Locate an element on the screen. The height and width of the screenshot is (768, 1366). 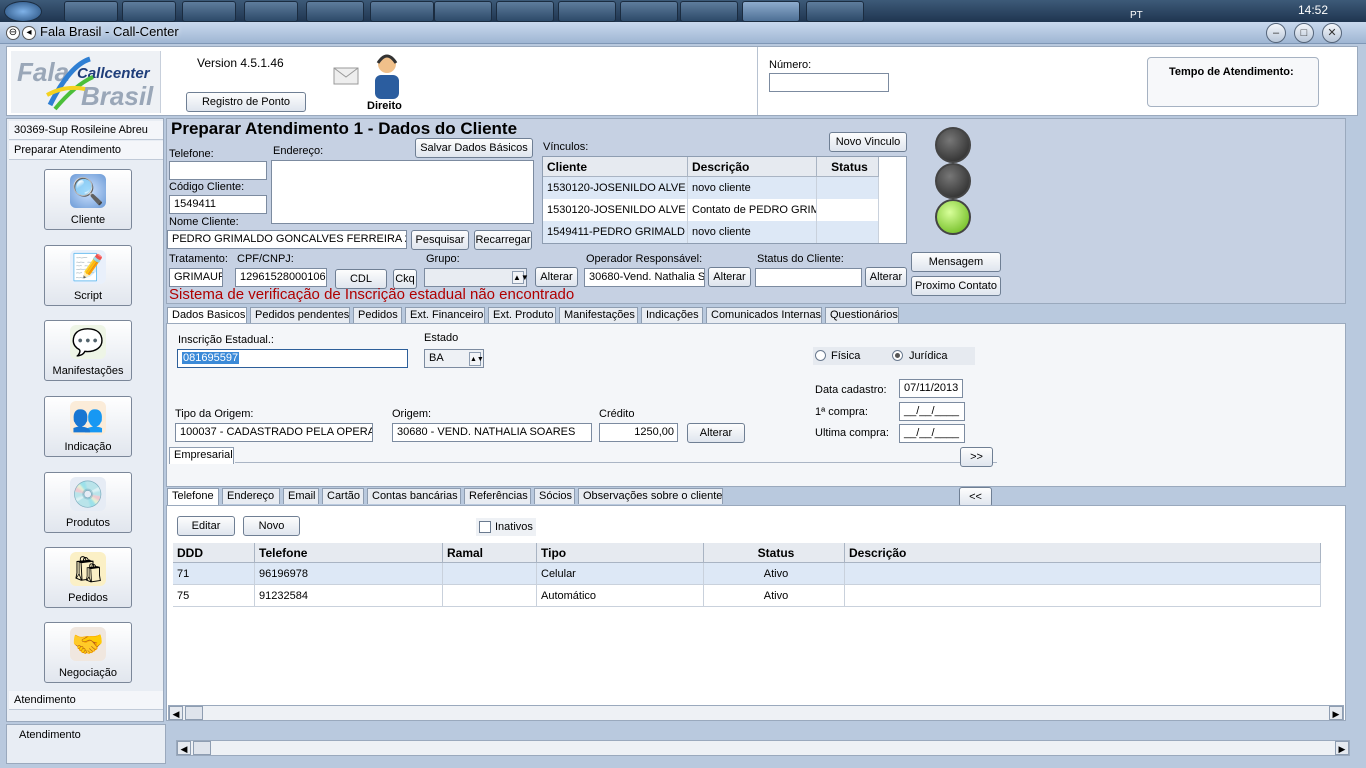
inscricao-input: 081695597 is located at coordinates (292, 358).